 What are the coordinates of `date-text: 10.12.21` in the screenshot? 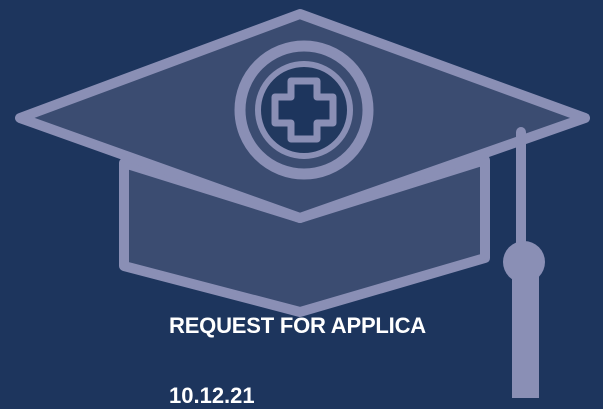 It's located at (212, 395).